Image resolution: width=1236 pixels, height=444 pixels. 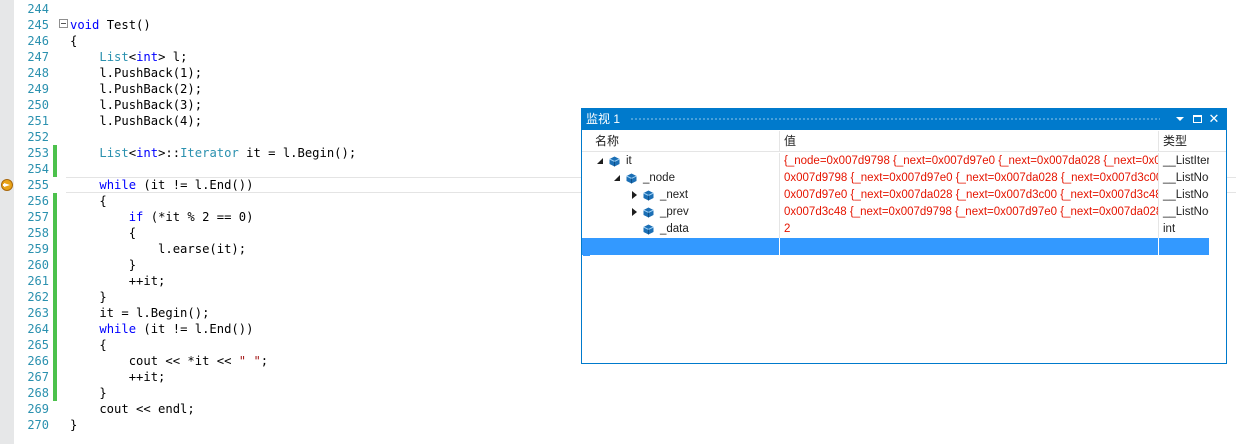 What do you see at coordinates (38, 265) in the screenshot?
I see `line-number: 260` at bounding box center [38, 265].